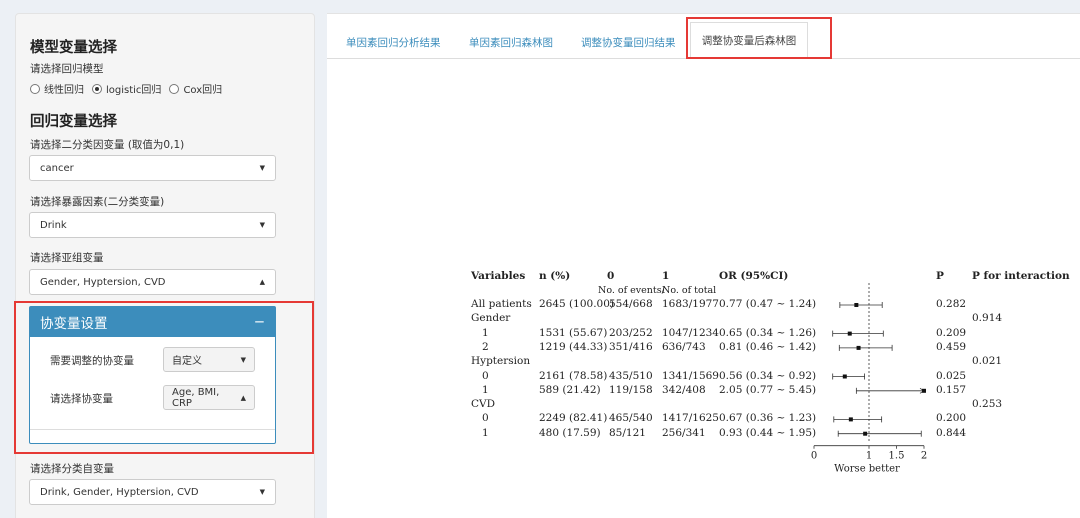  What do you see at coordinates (576, 304) in the screenshot?
I see `row-n: 2645 (100.00)` at bounding box center [576, 304].